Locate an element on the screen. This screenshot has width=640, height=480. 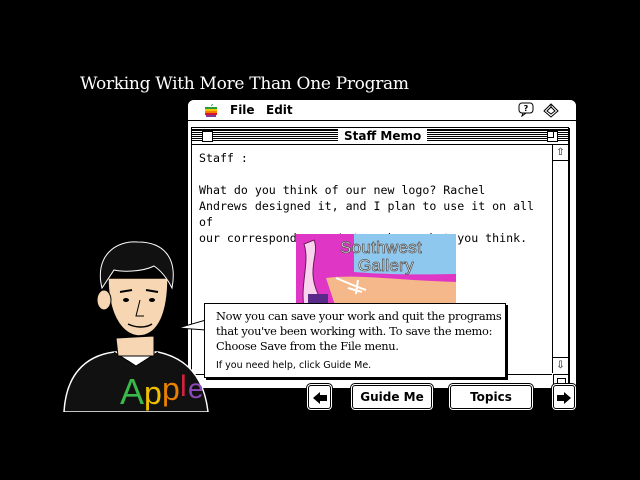
back-button is located at coordinates (319, 397).